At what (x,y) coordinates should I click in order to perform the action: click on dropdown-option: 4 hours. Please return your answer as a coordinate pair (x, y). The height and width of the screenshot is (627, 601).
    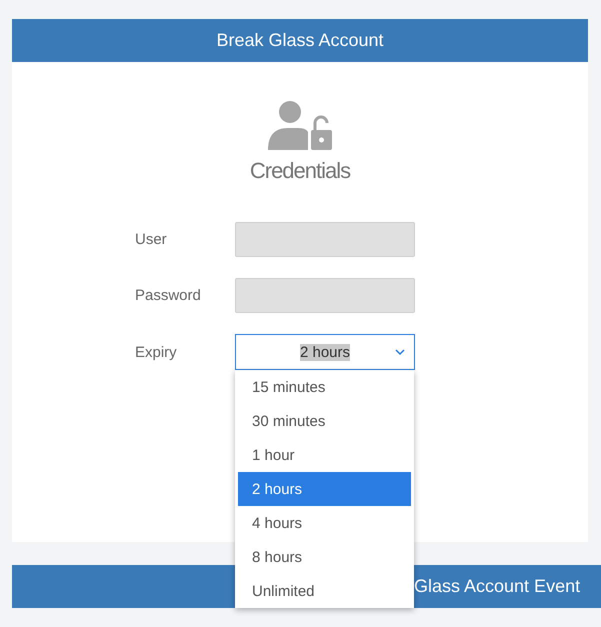
    Looking at the image, I should click on (324, 523).